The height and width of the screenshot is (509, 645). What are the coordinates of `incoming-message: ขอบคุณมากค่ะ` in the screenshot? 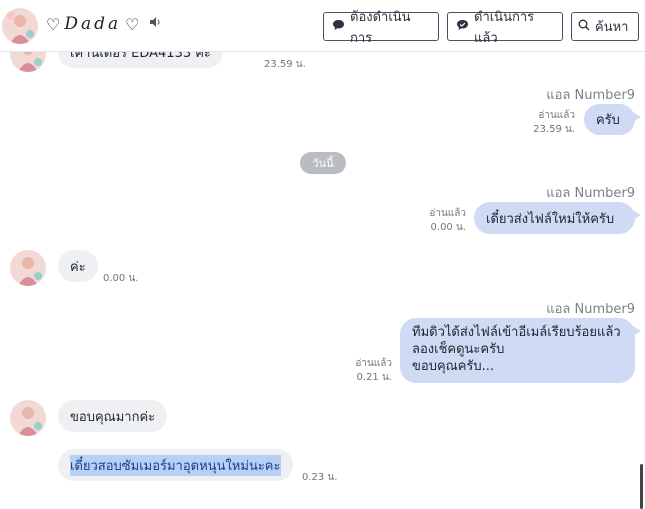 It's located at (113, 416).